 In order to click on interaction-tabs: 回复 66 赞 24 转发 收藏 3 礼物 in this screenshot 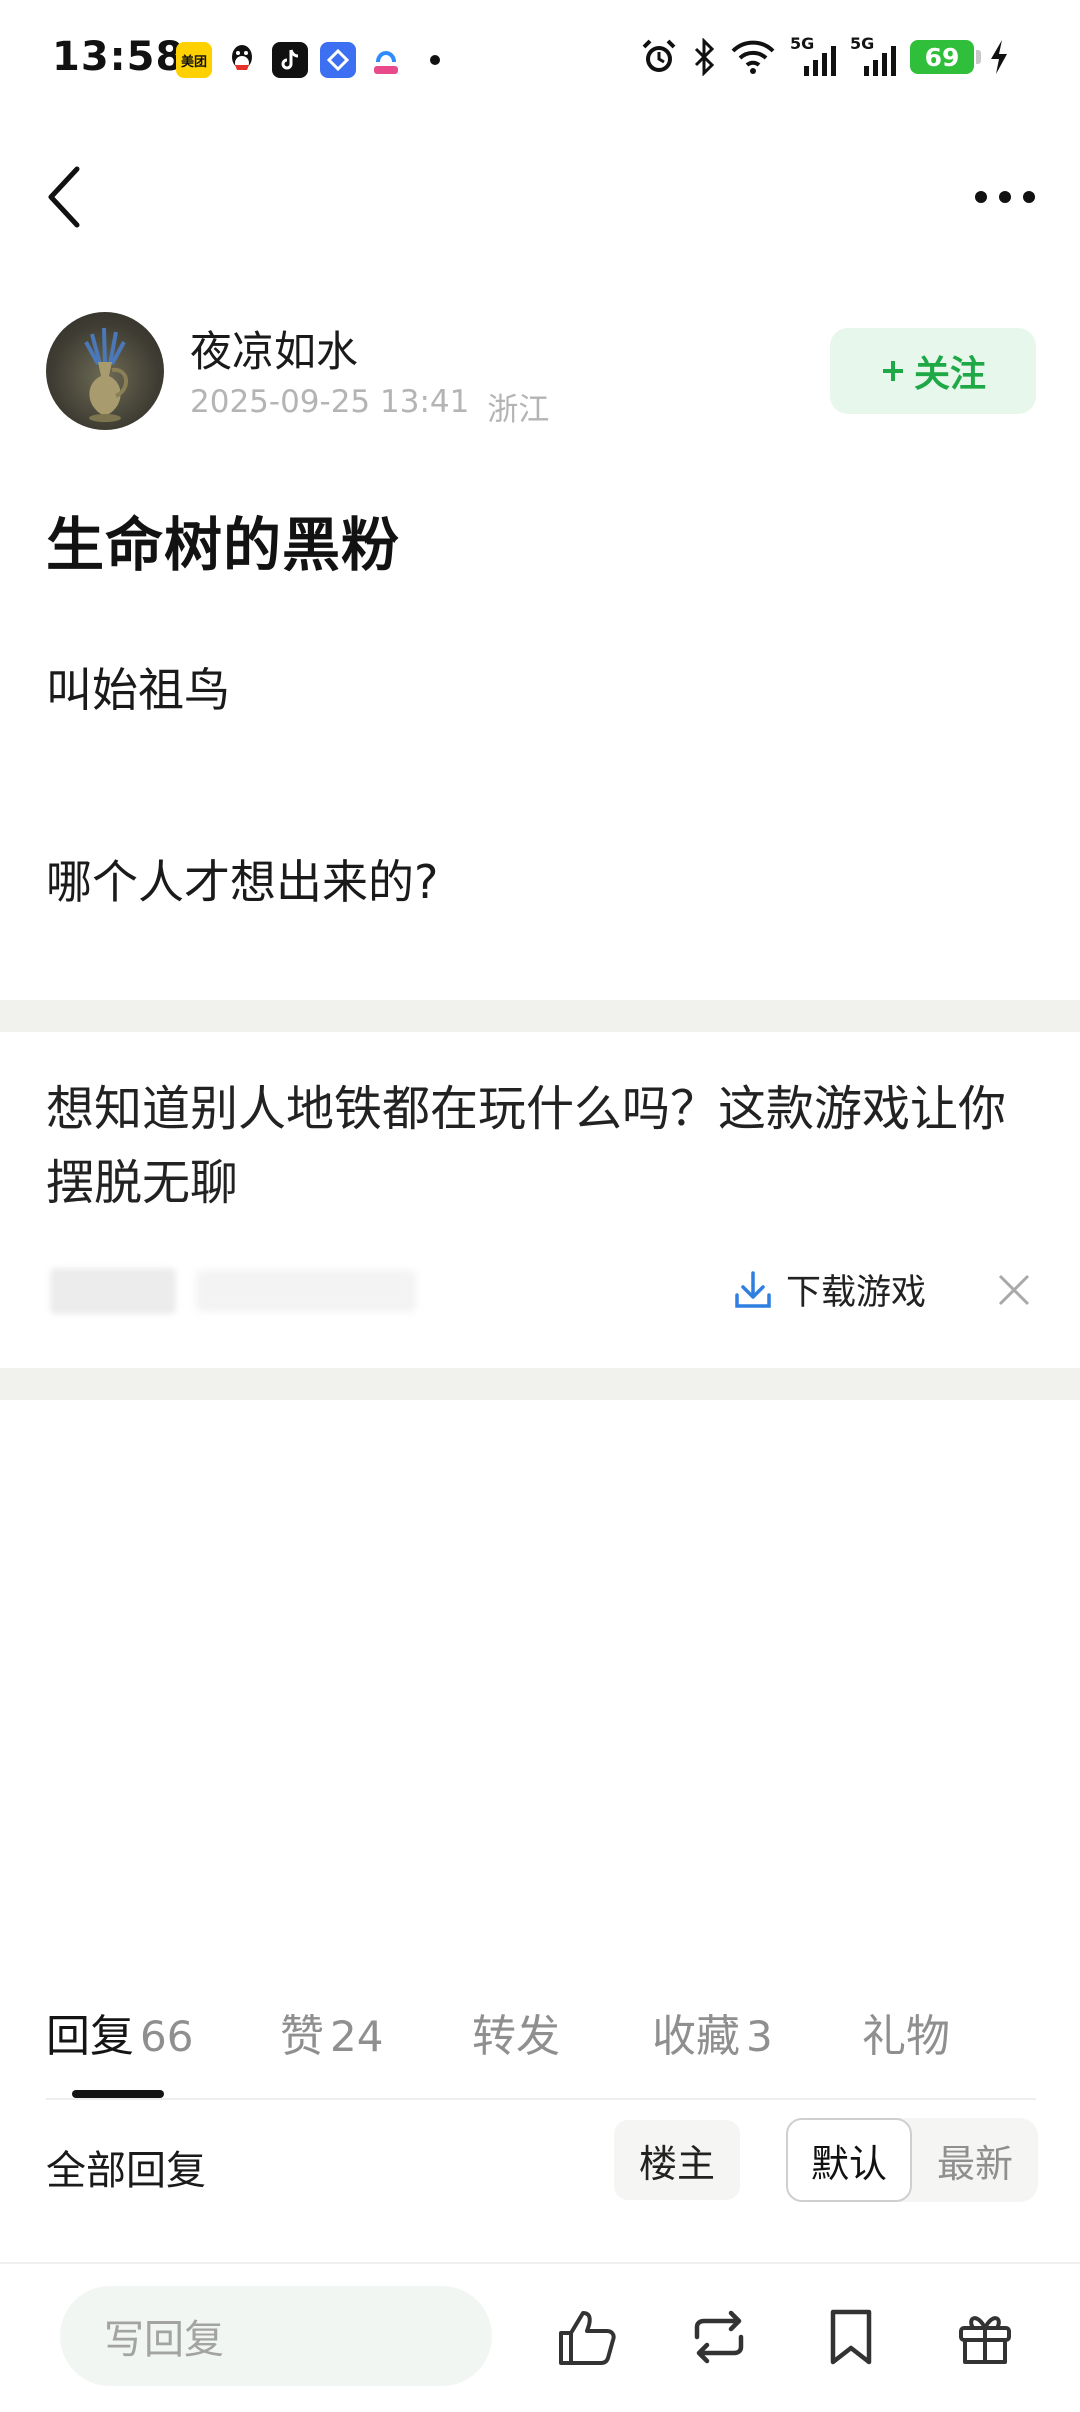, I will do `click(541, 2035)`.